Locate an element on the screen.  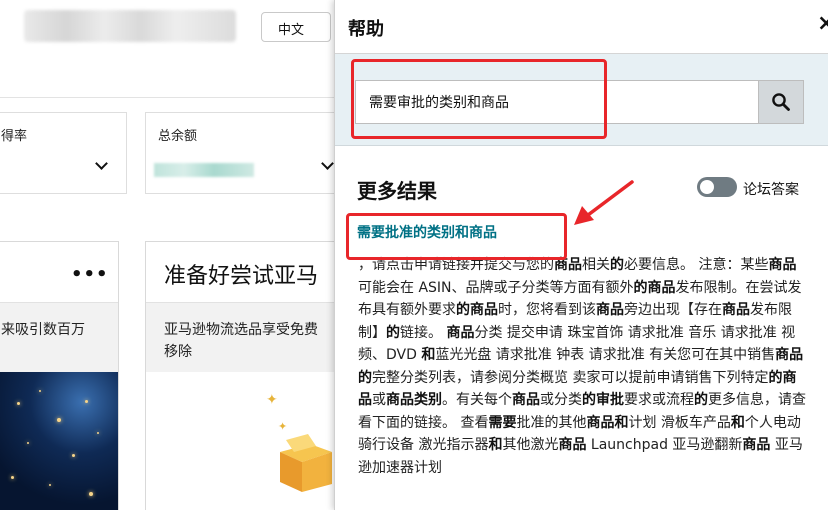
snippet-segment: 需要 is located at coordinates (502, 422).